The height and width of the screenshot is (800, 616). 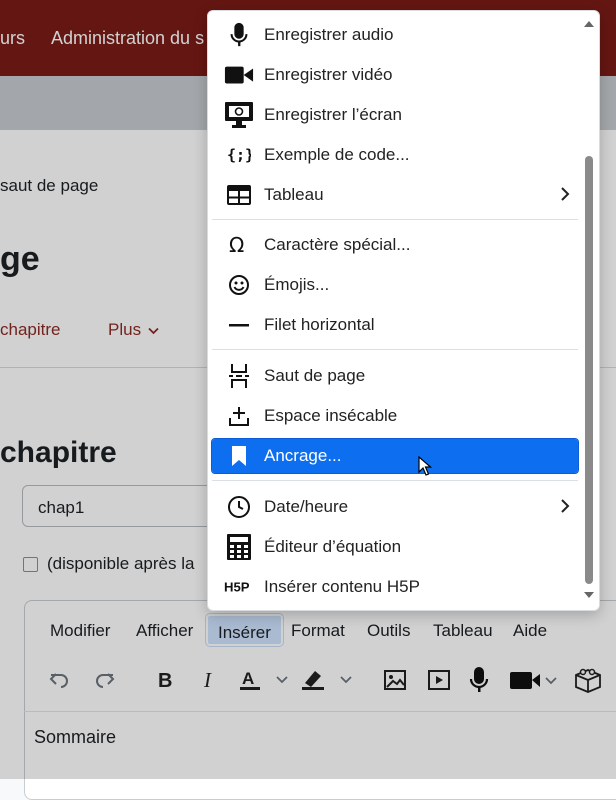 What do you see at coordinates (319, 324) in the screenshot?
I see `menu-item-label: Filet horizontal` at bounding box center [319, 324].